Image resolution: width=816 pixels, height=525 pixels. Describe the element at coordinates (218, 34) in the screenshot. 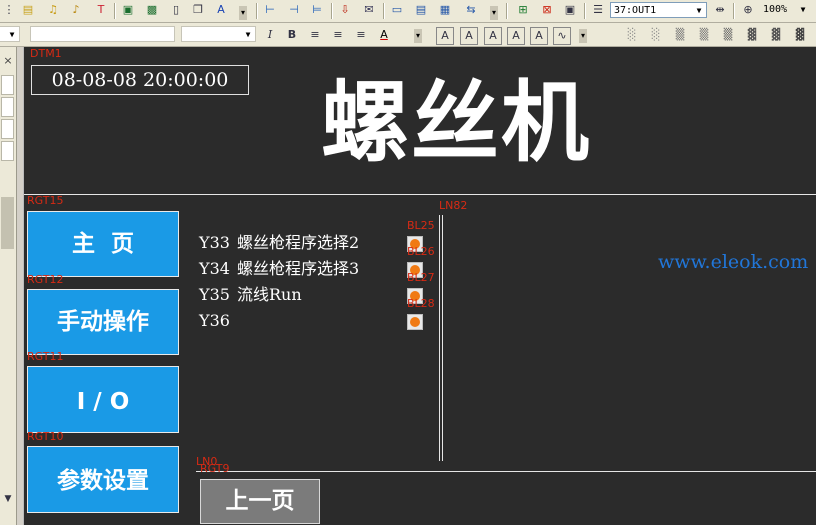

I see `font-size-combo: ▼` at that location.